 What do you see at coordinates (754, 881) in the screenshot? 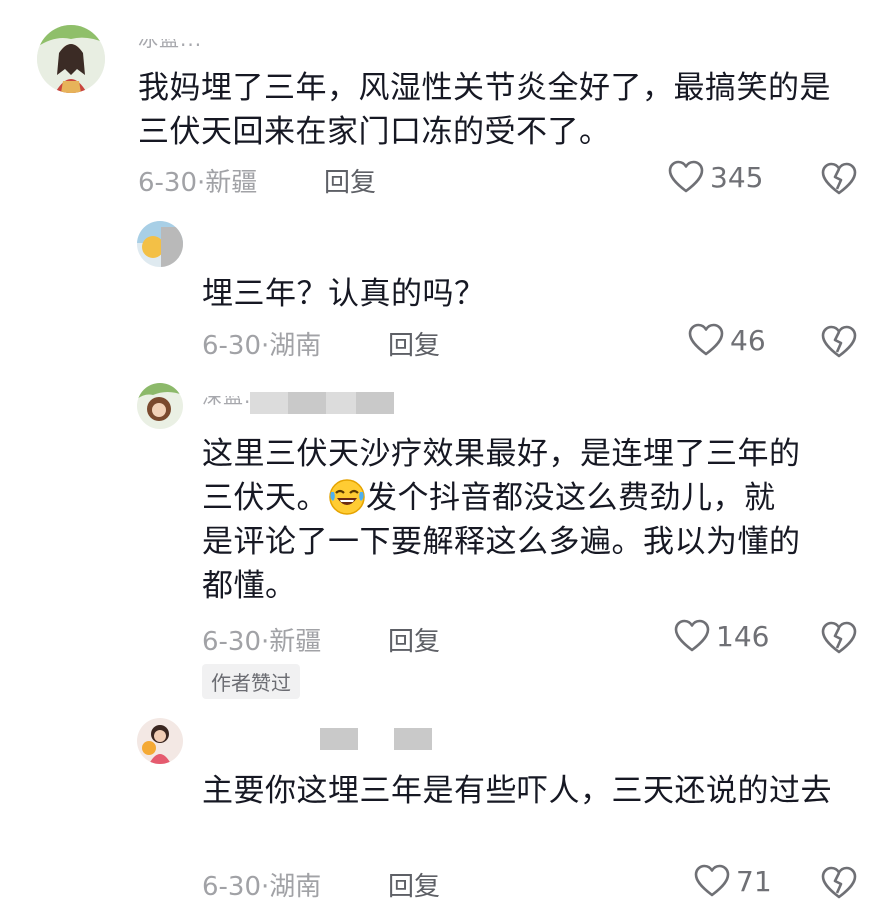
I see `like-count: 71` at bounding box center [754, 881].